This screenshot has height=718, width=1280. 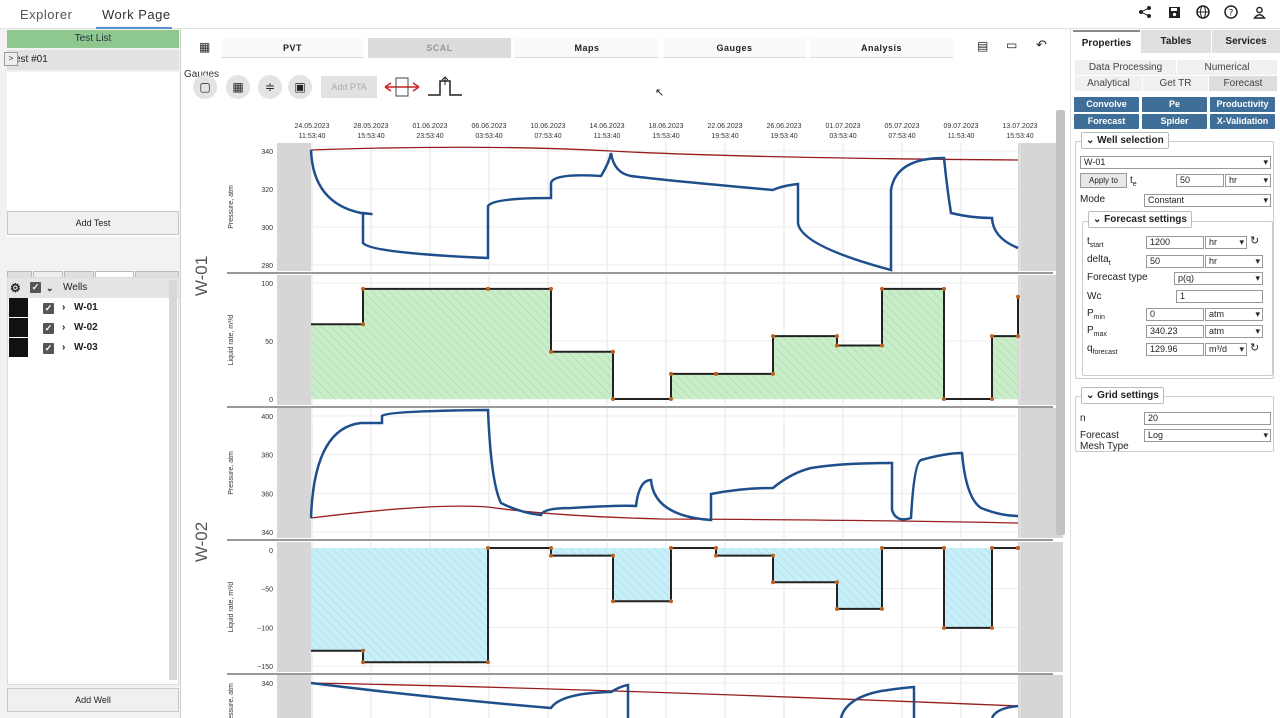 I want to click on forecast-type-label: Forecast type, so click(x=1117, y=277).